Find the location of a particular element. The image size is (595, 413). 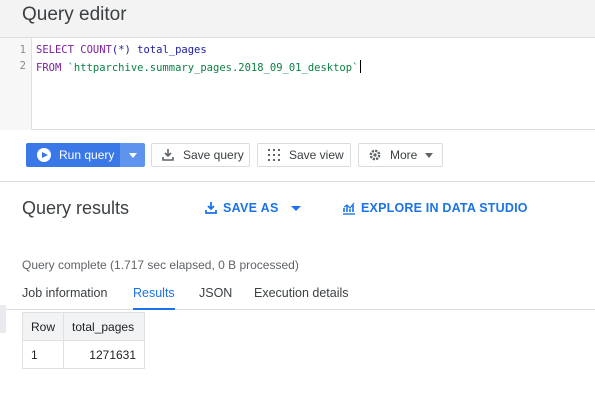

explore-label: EXPLORE IN DATA STUDIO is located at coordinates (444, 208).